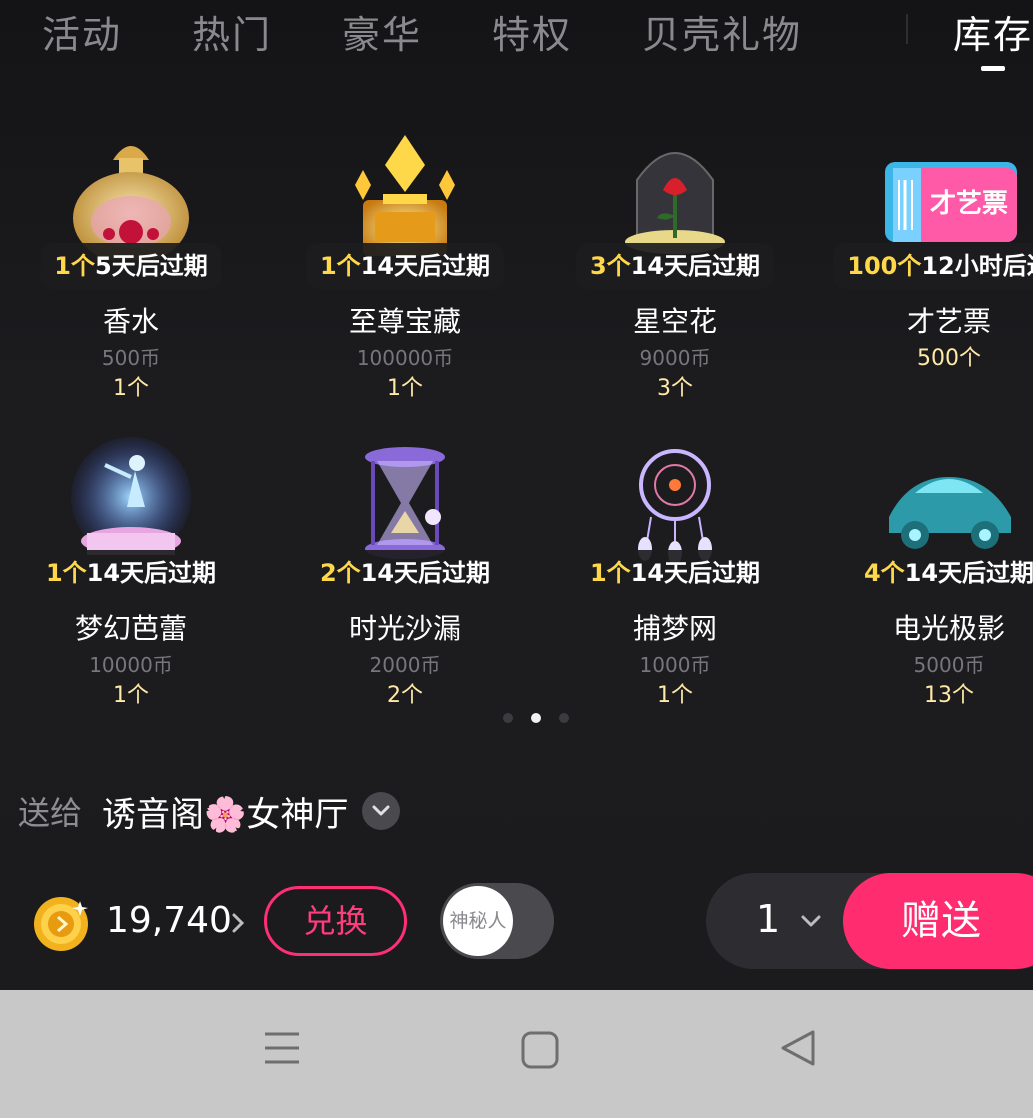  What do you see at coordinates (949, 665) in the screenshot?
I see `gift-price: 5000币` at bounding box center [949, 665].